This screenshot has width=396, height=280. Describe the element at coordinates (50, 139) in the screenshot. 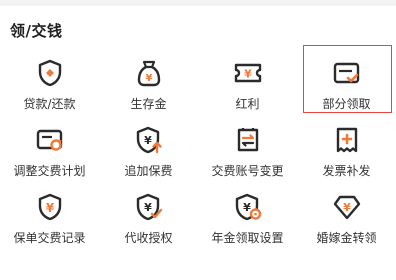

I see `card-refresh-icon` at that location.